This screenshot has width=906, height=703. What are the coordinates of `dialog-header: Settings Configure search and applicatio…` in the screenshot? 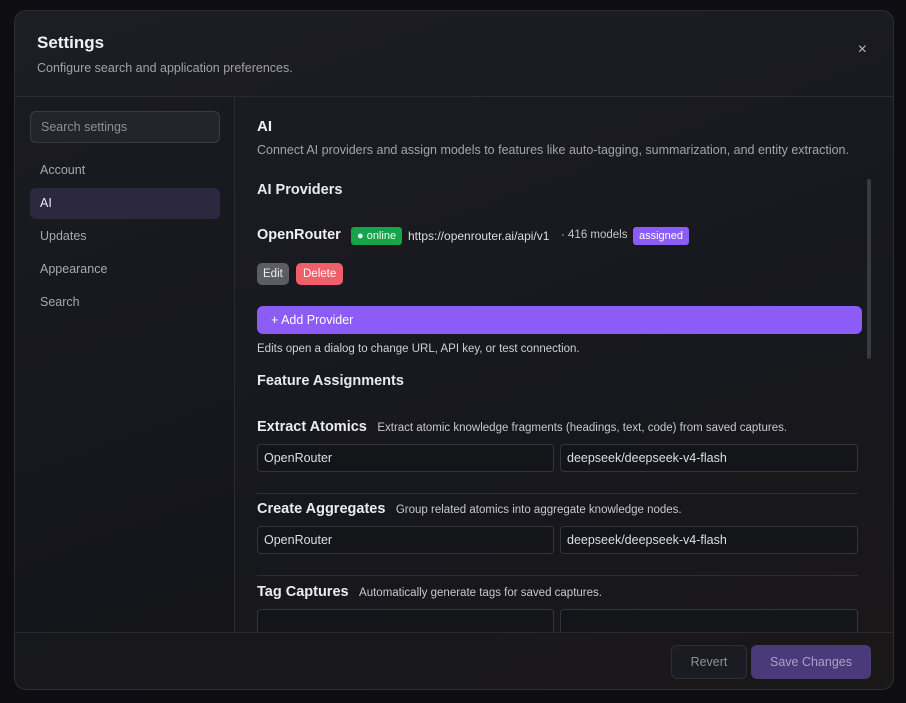 It's located at (454, 54).